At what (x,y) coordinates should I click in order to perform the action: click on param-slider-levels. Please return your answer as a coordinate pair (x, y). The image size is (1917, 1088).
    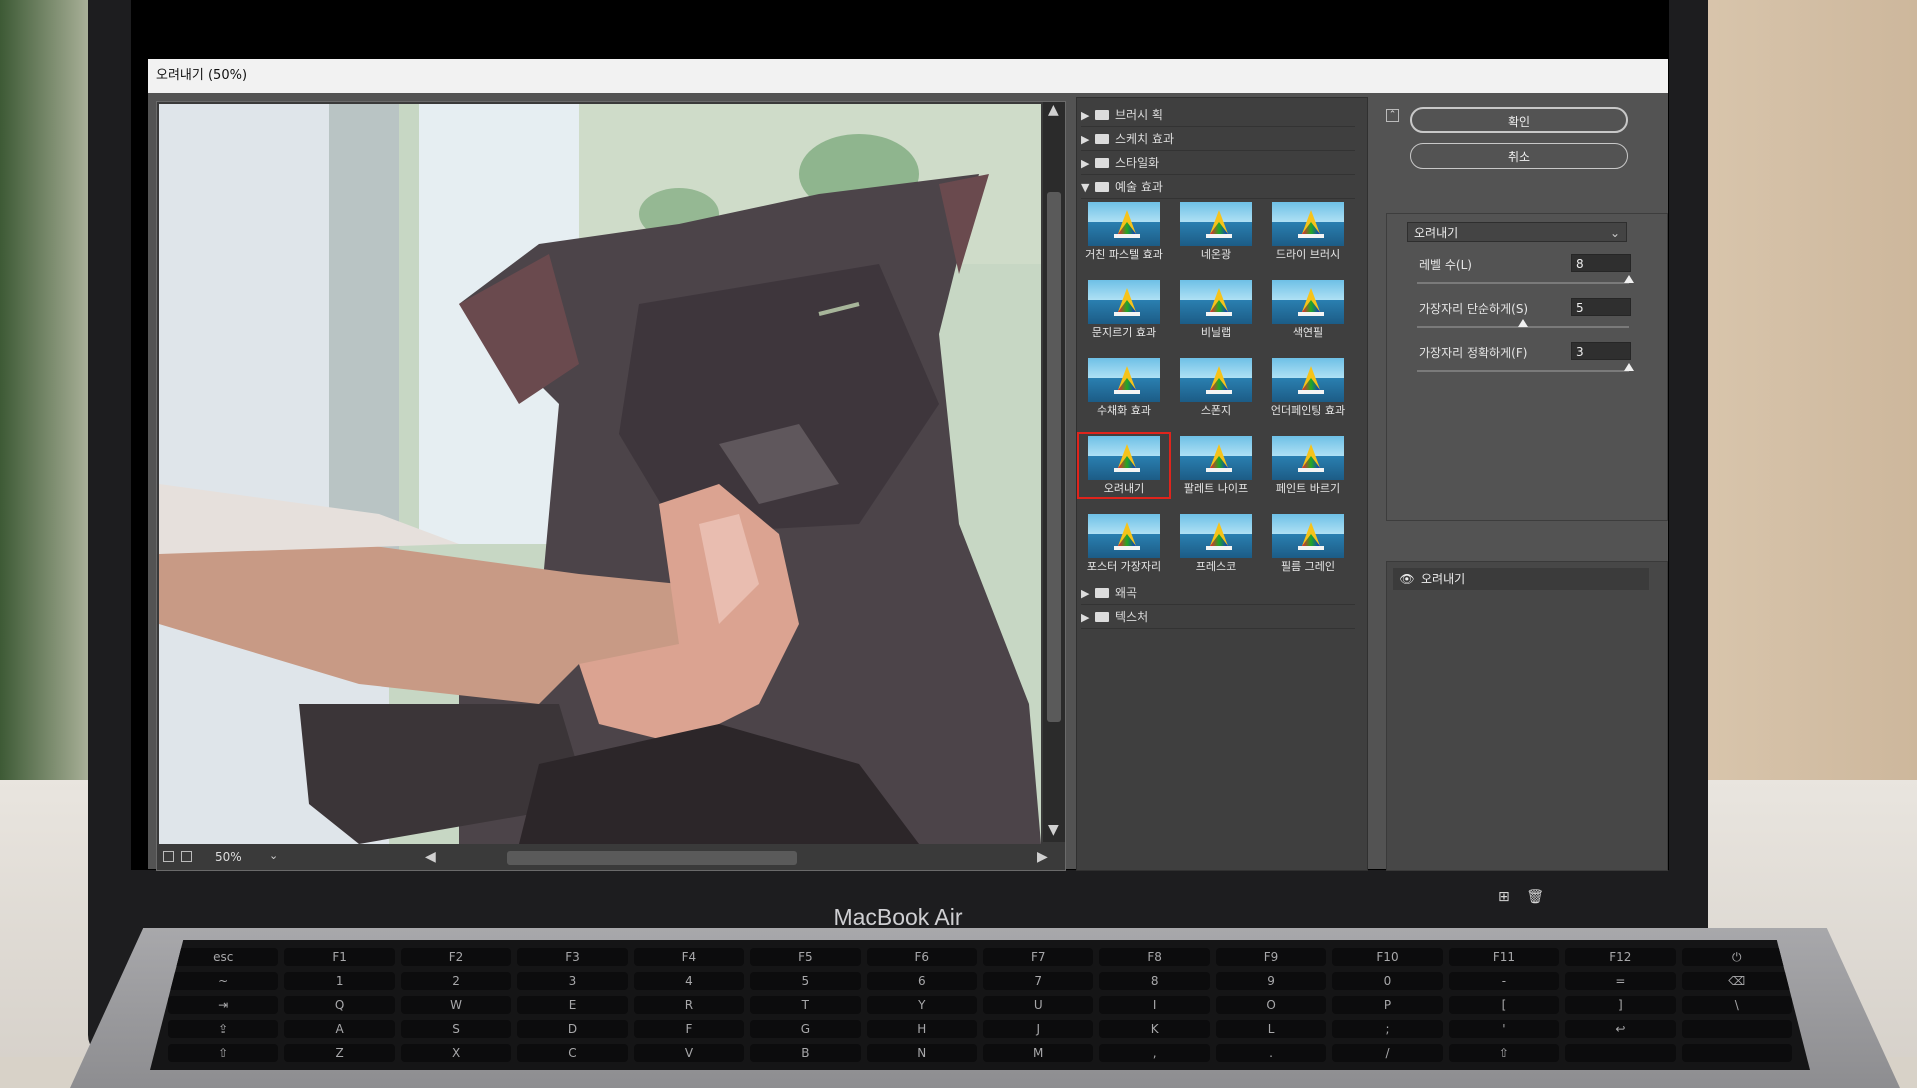
    Looking at the image, I should click on (1525, 279).